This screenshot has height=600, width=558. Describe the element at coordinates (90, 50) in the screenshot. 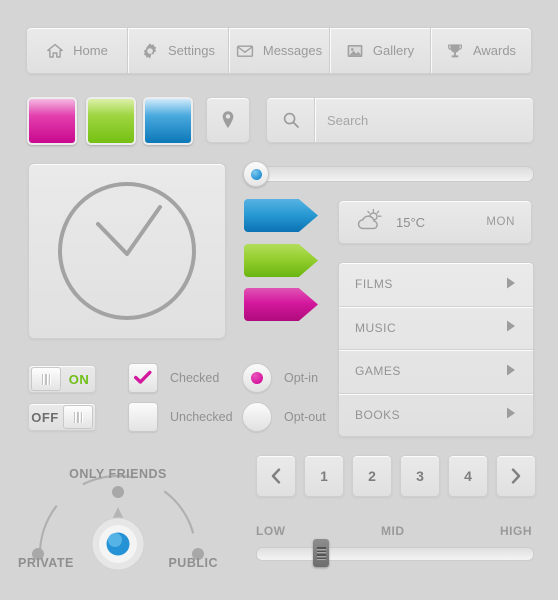

I see `nav-item-label: Home` at that location.